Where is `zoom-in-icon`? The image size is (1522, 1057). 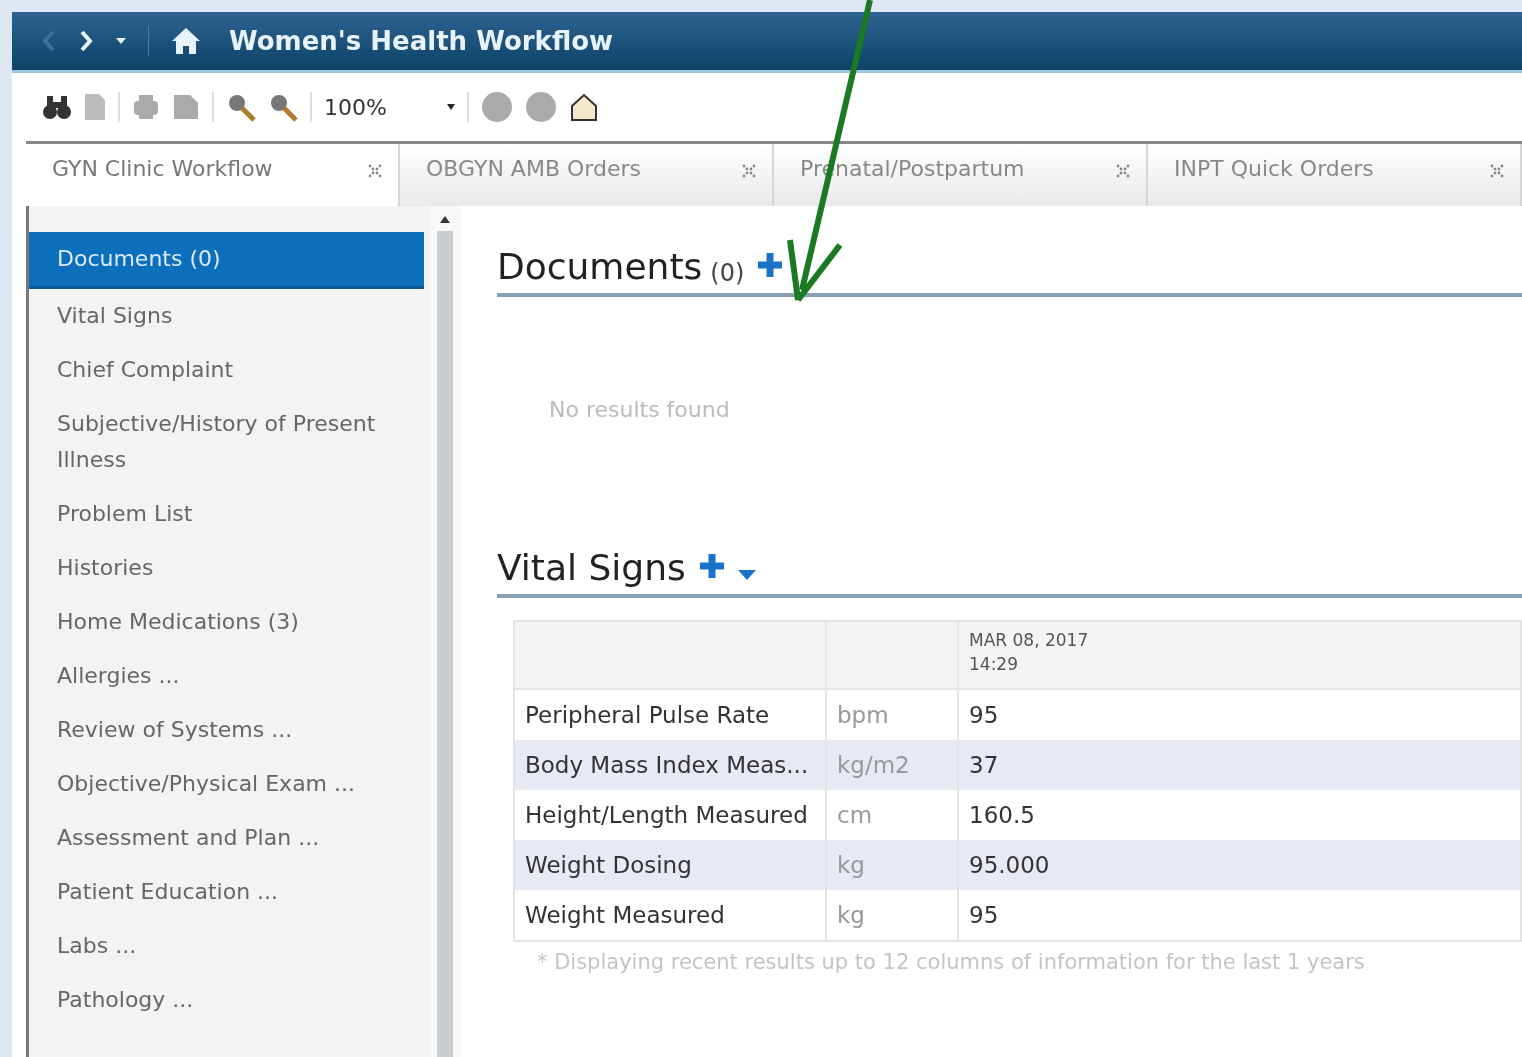
zoom-in-icon is located at coordinates (241, 107).